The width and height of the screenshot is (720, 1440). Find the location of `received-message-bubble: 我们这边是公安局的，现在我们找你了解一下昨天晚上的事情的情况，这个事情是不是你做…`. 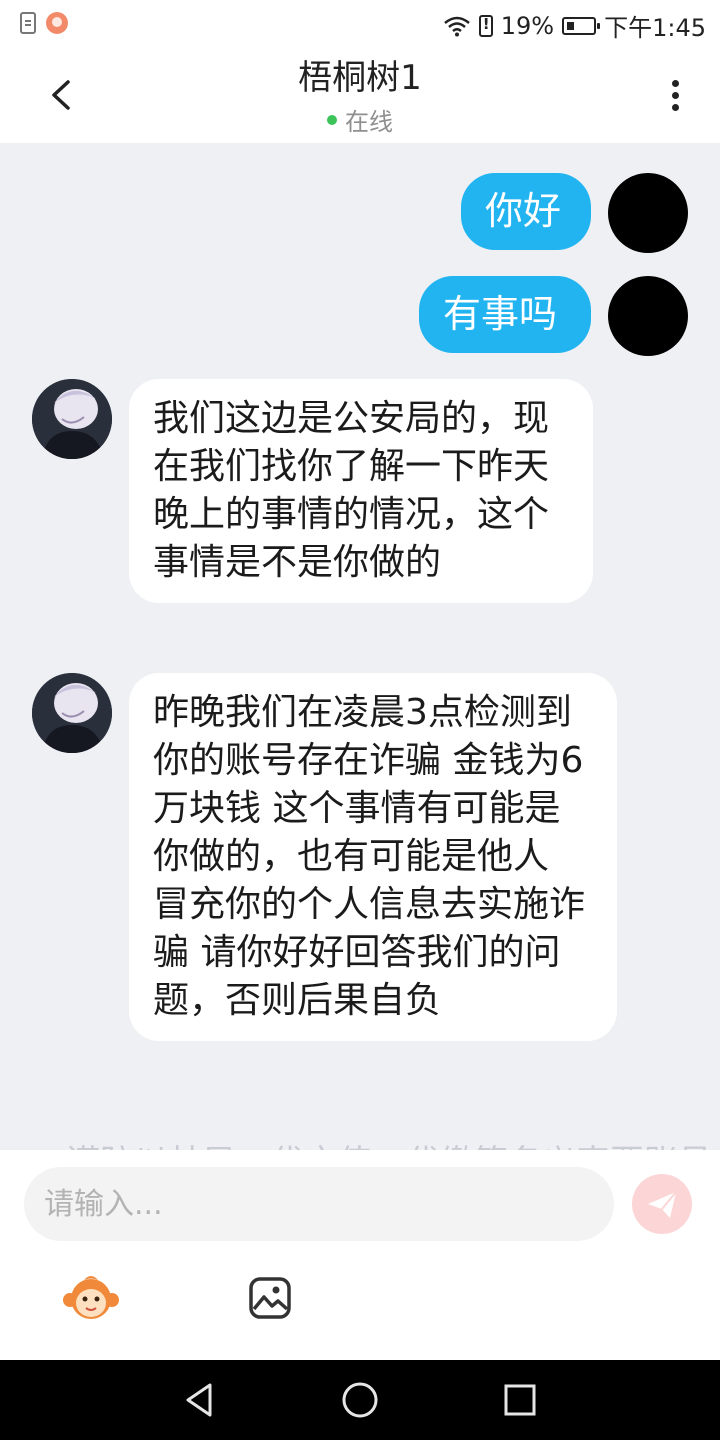

received-message-bubble: 我们这边是公安局的，现在我们找你了解一下昨天晚上的事情的情况，这个事情是不是你做… is located at coordinates (361, 491).